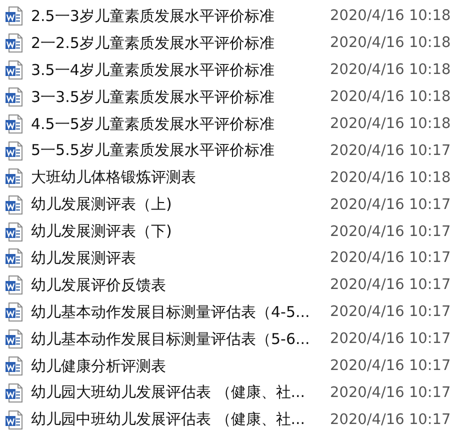  What do you see at coordinates (180, 258) in the screenshot?
I see `file-name: 幼儿发展测评表` at bounding box center [180, 258].